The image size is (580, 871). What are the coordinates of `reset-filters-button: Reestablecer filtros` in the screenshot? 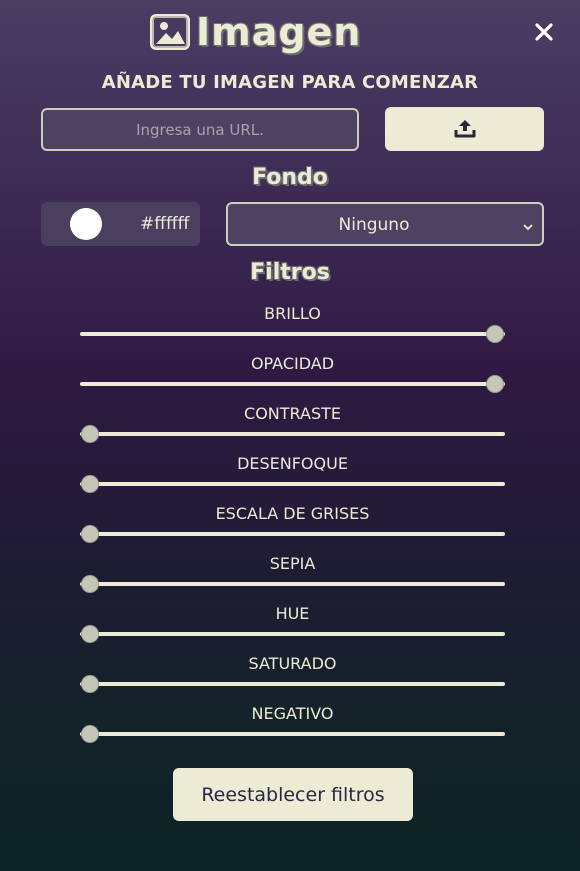 It's located at (293, 794).